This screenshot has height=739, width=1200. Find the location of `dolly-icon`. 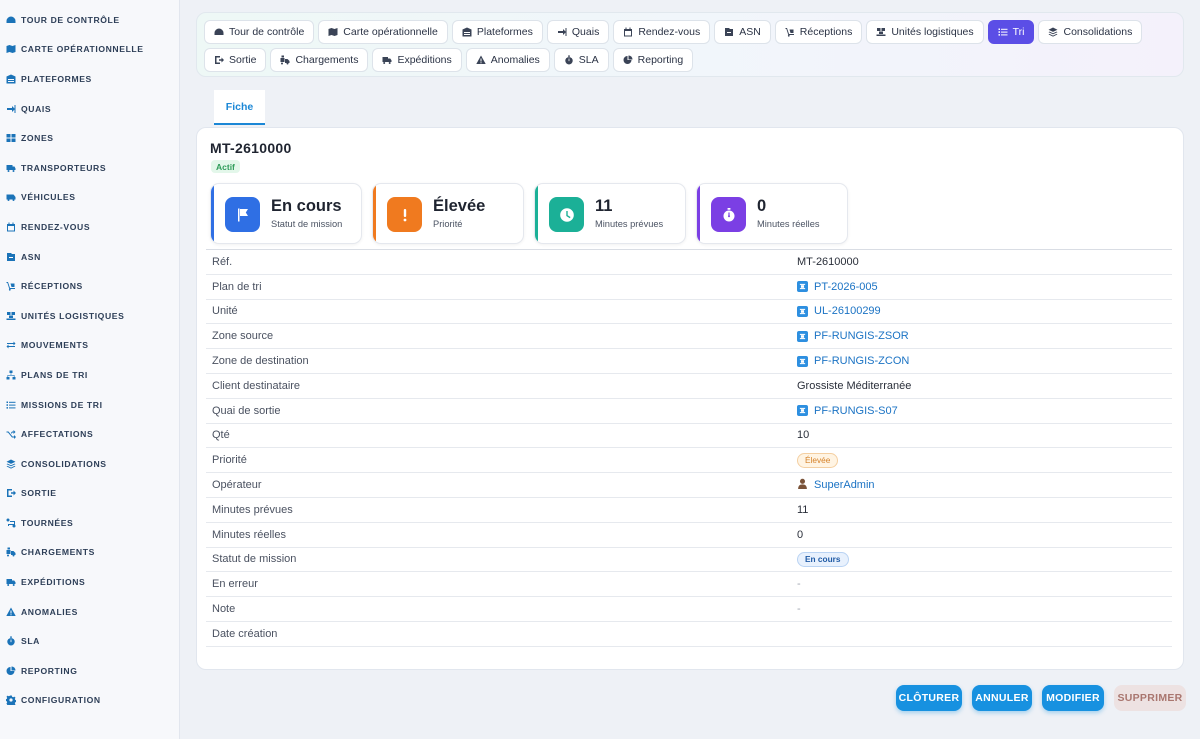

dolly-icon is located at coordinates (11, 286).